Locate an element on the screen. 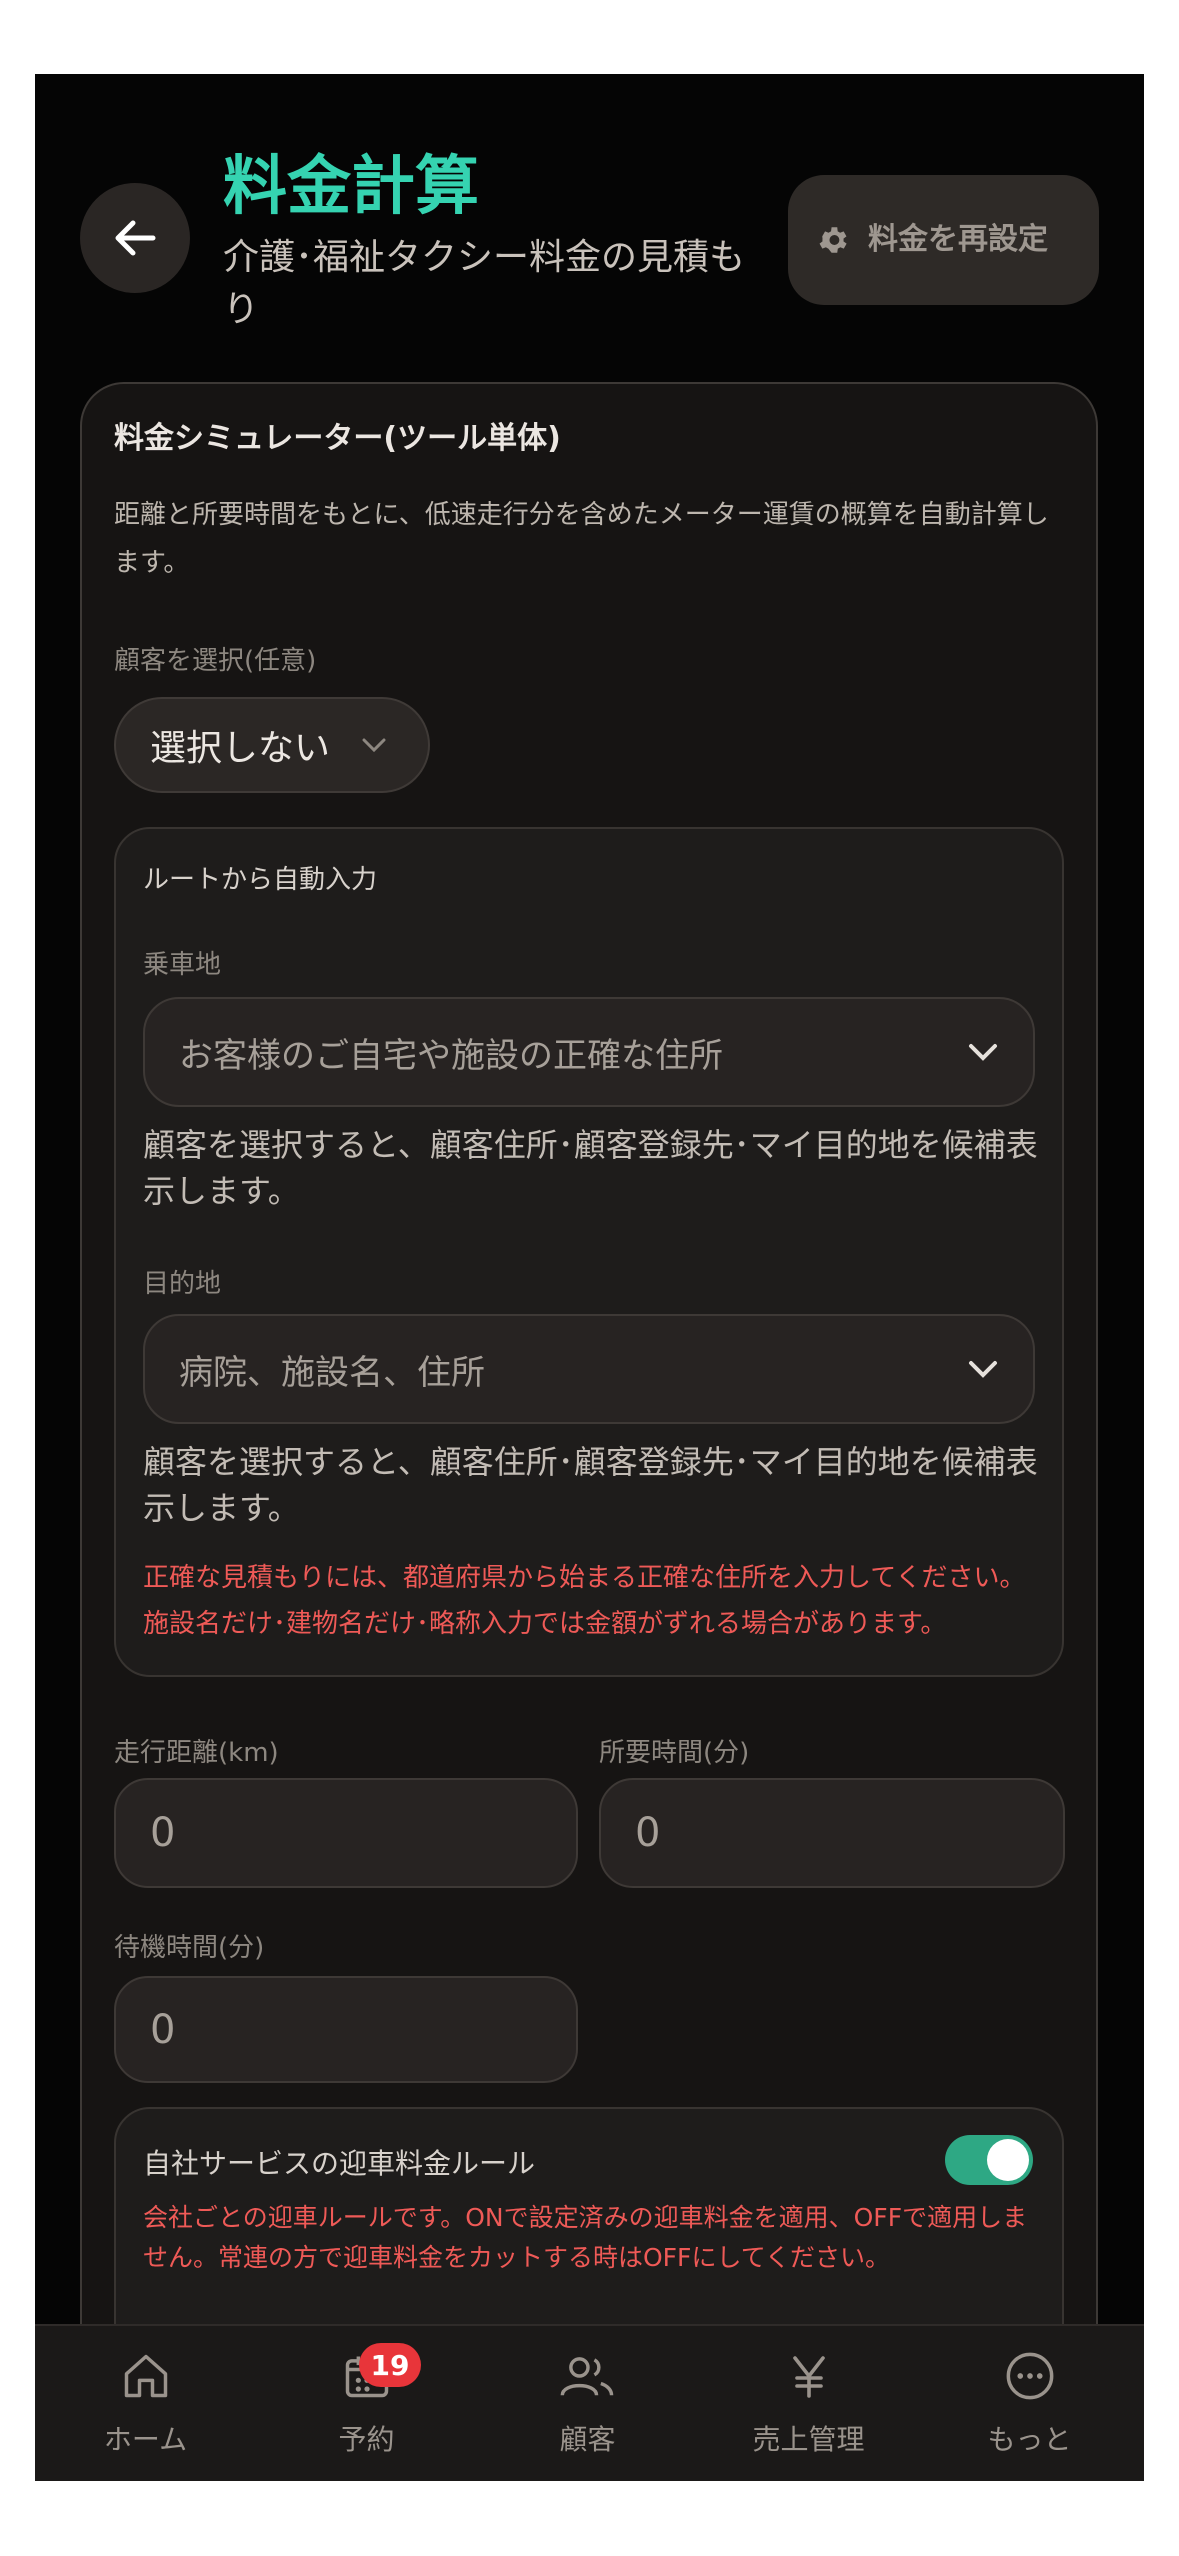 This screenshot has height=2556, width=1179. tab-customers: 顧客 is located at coordinates (587, 2403).